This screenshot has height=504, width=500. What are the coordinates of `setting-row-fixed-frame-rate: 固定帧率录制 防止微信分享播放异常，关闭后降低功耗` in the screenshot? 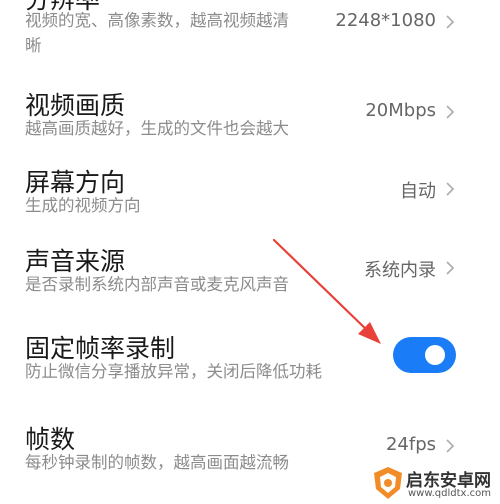 It's located at (250, 355).